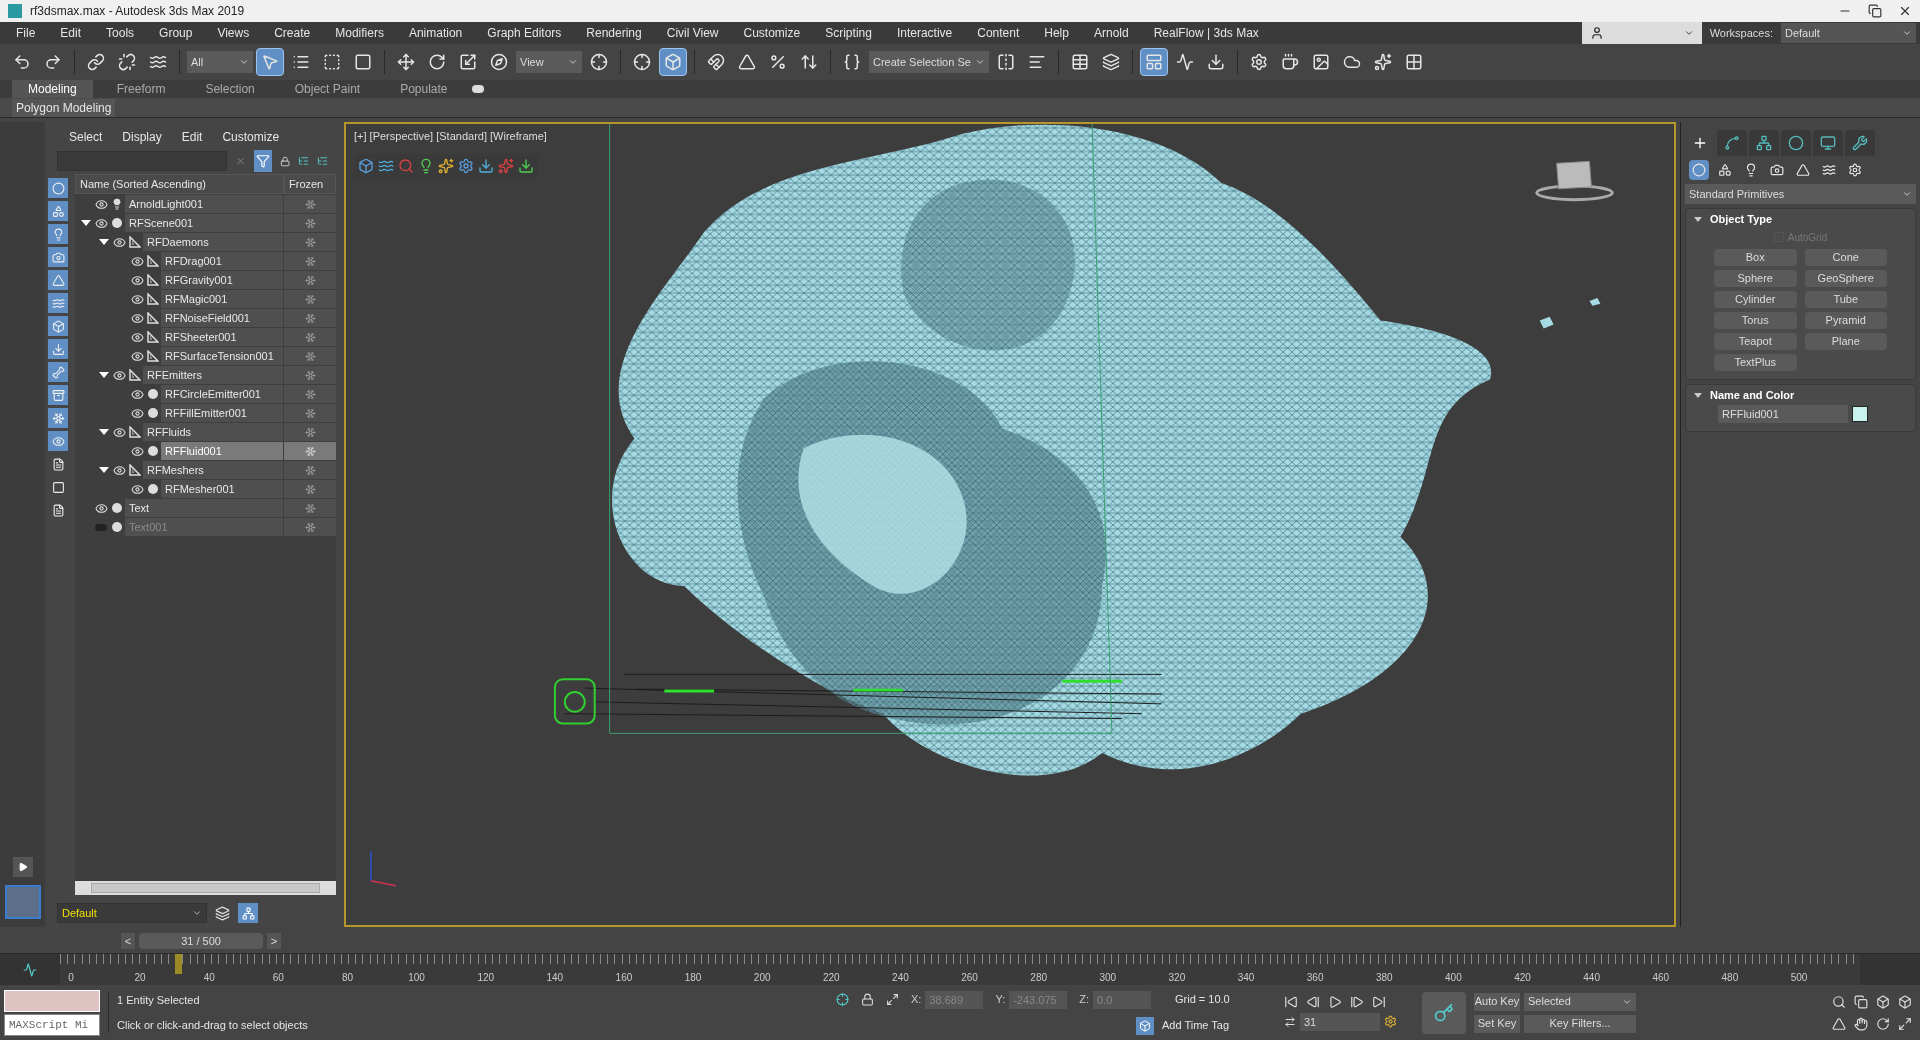  What do you see at coordinates (26, 33) in the screenshot?
I see `menu-item: File` at bounding box center [26, 33].